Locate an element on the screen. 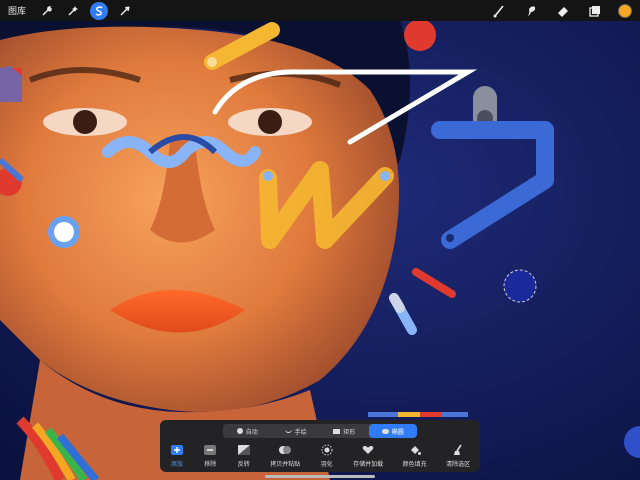  remove-icon is located at coordinates (210, 450).